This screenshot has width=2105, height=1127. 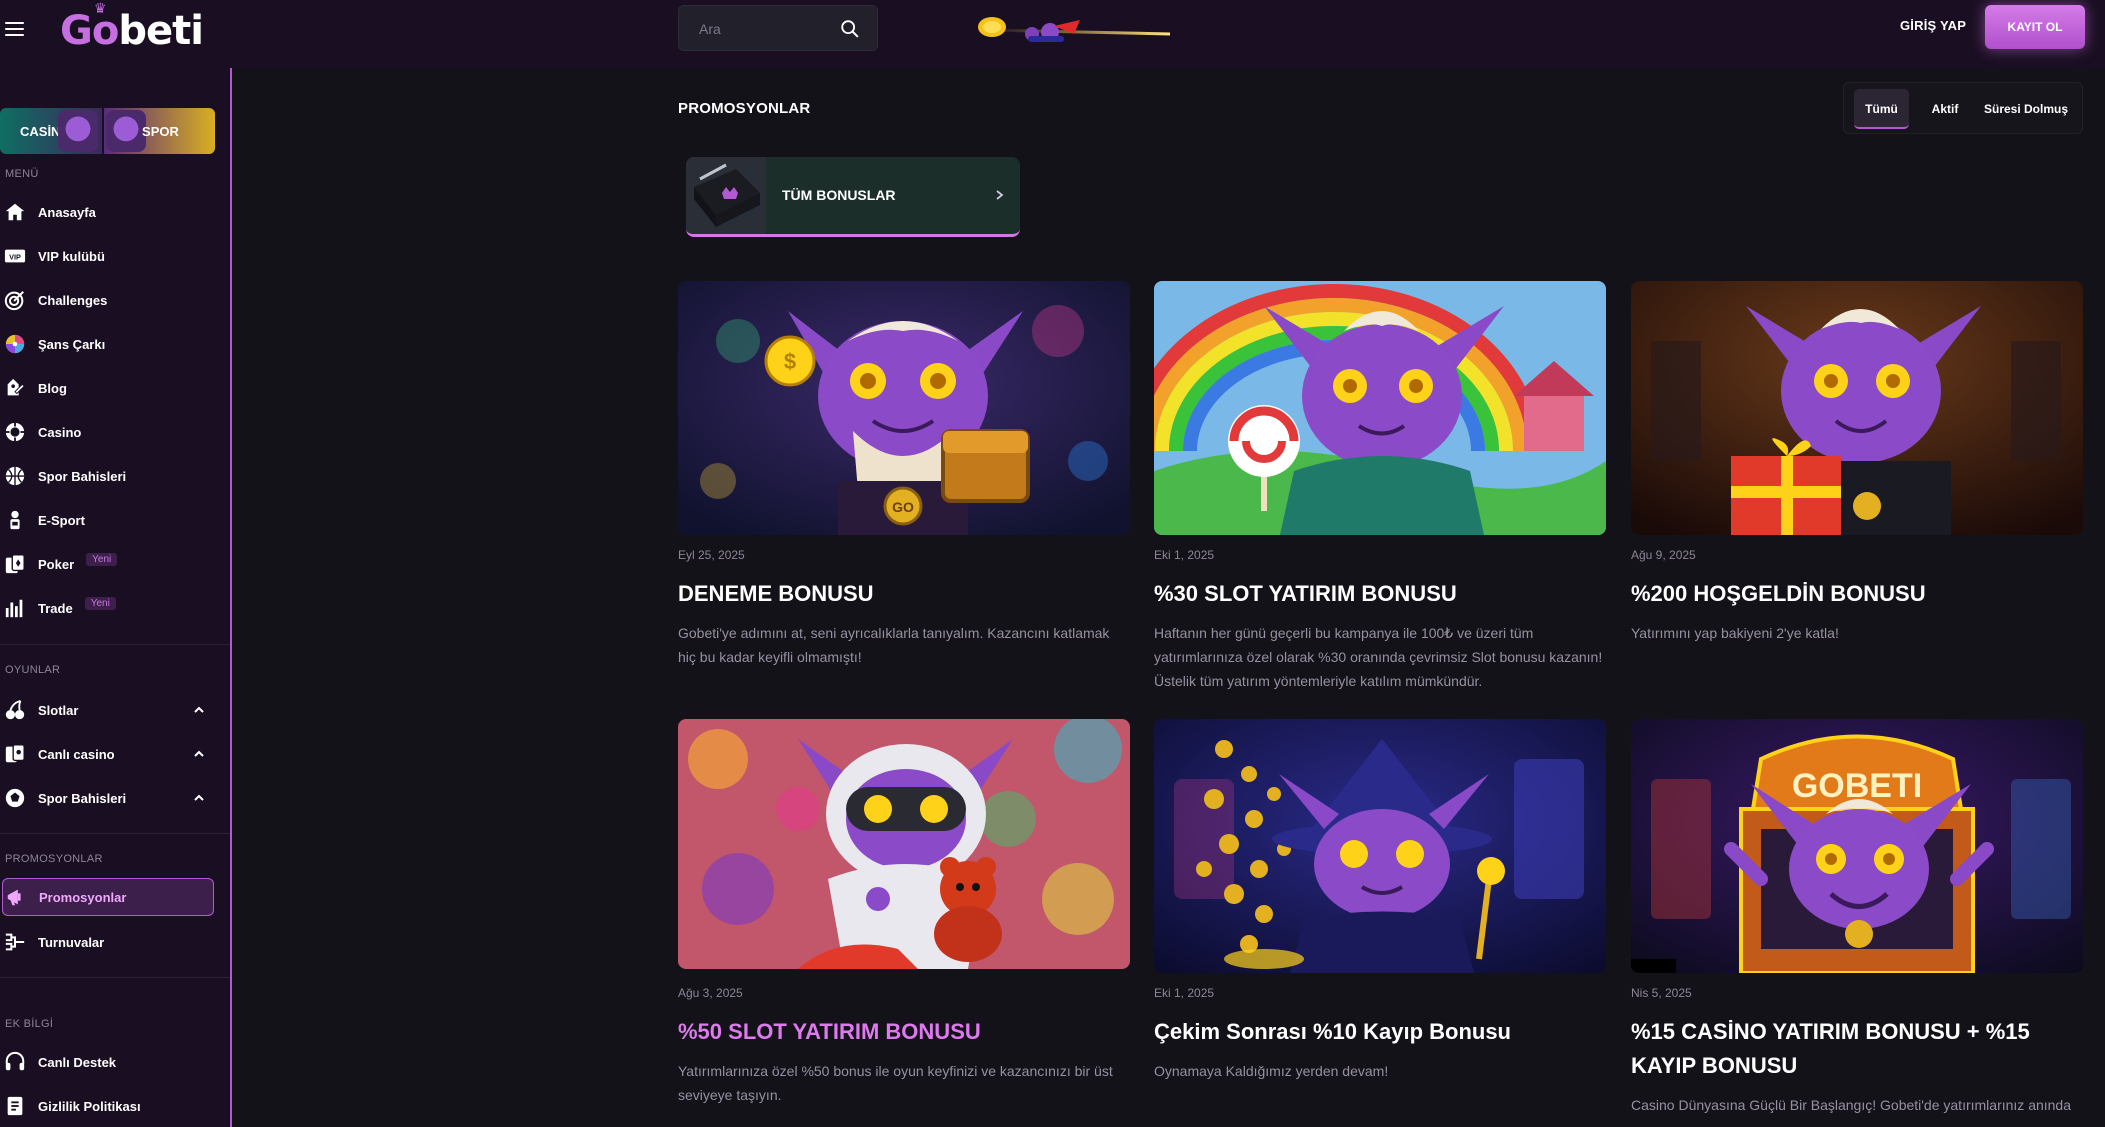 I want to click on section-title-menu: MENÜ, so click(x=22, y=174).